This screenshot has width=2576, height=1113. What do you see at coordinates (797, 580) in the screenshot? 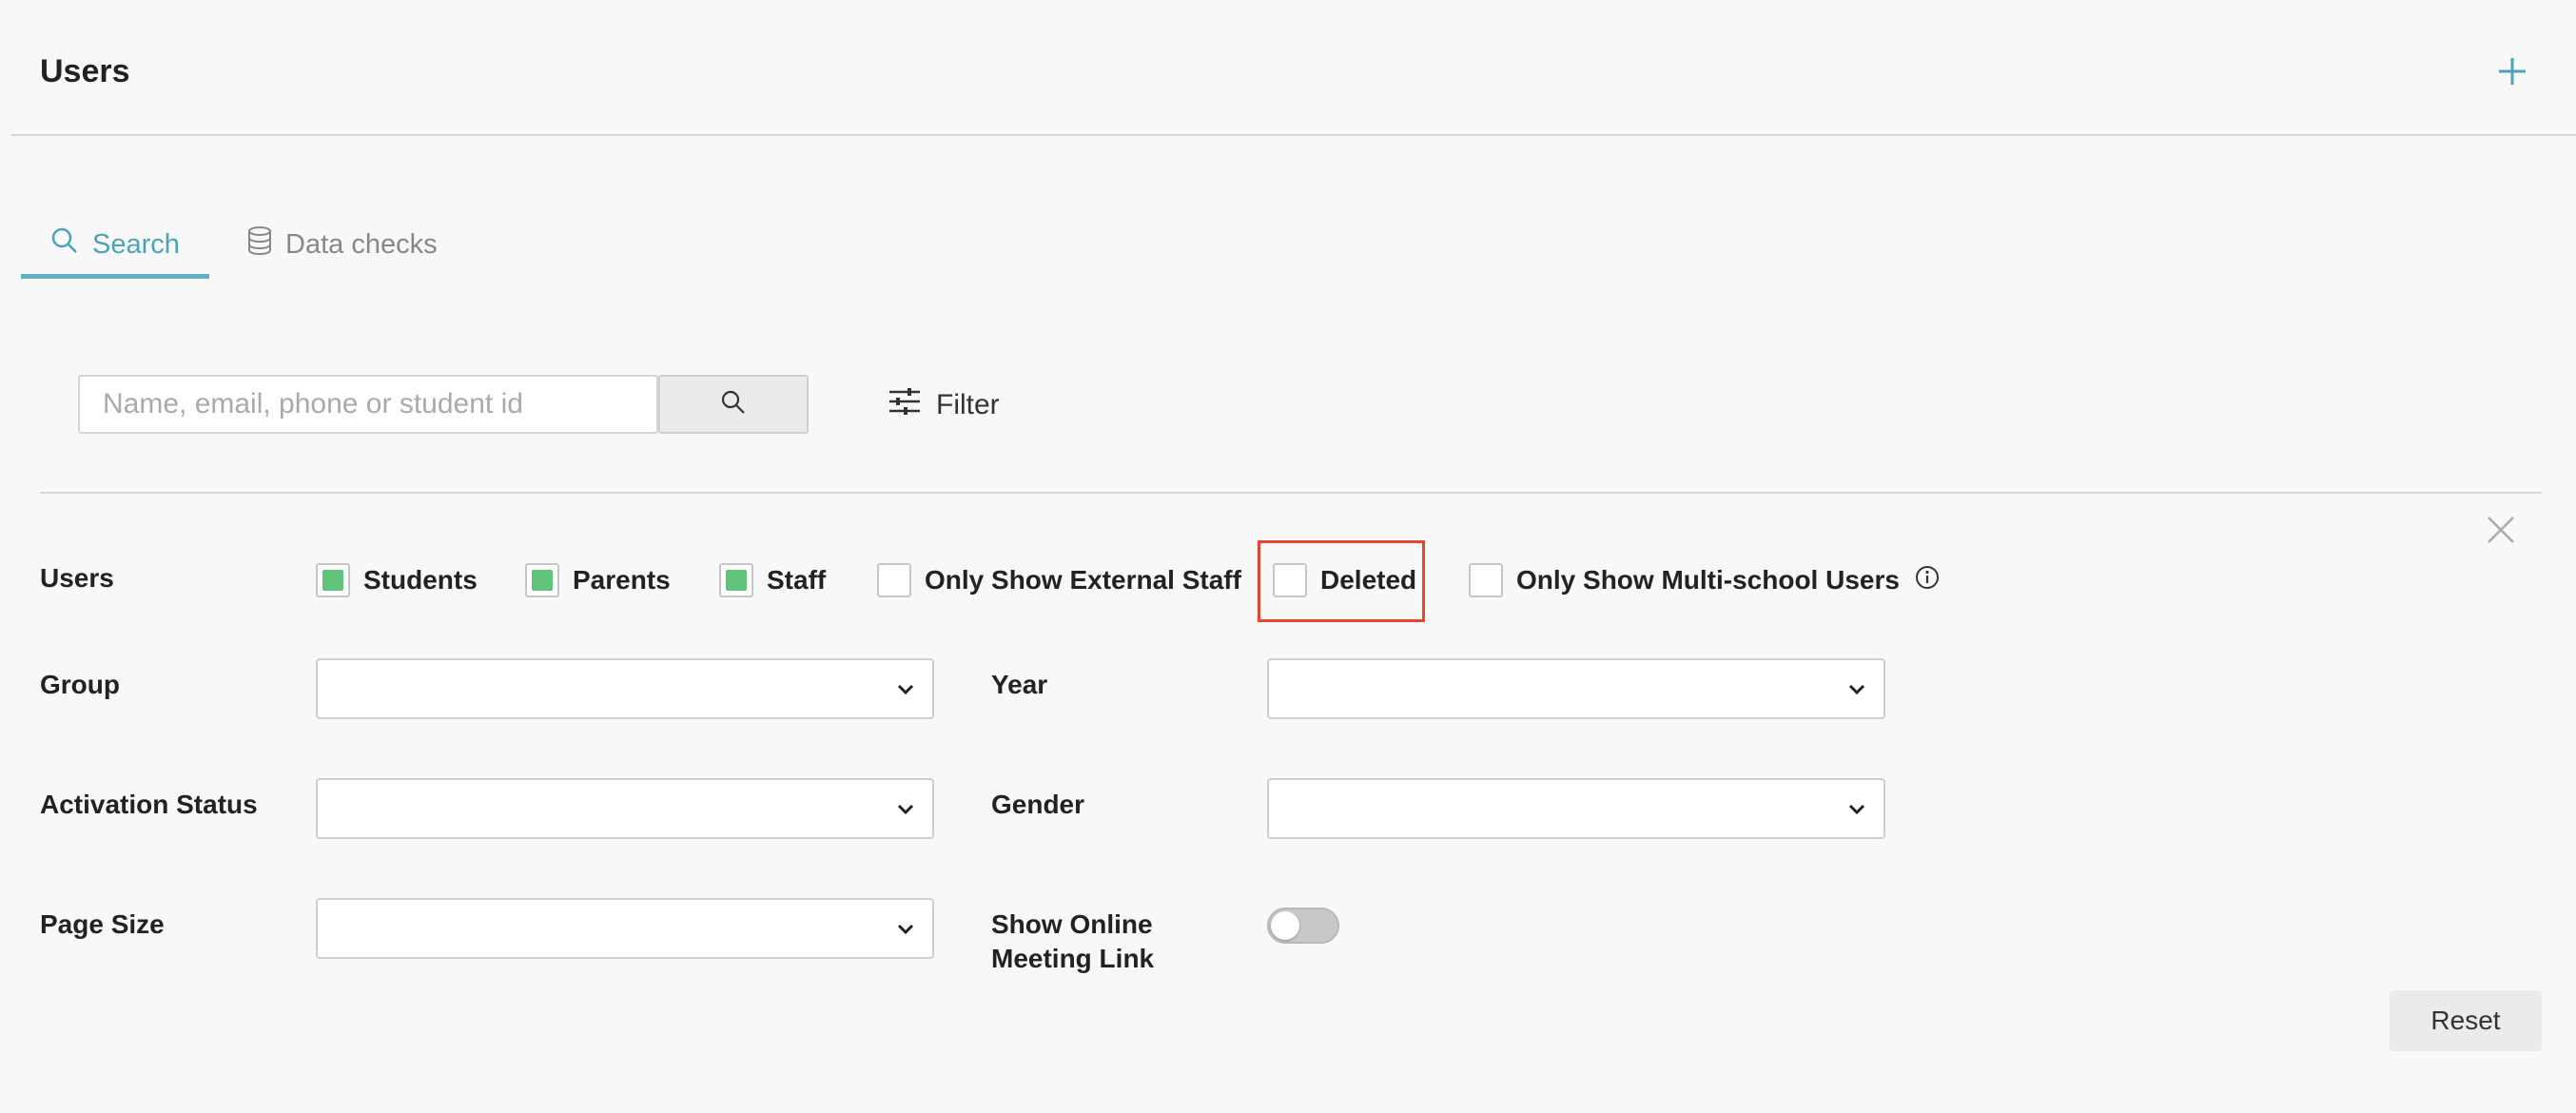
I see `staff-label: Staff` at bounding box center [797, 580].